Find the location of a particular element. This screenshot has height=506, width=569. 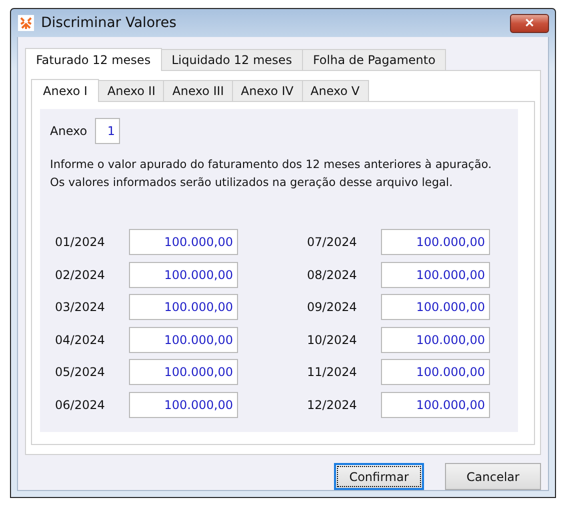

tab: Faturado 12 meses is located at coordinates (93, 59).